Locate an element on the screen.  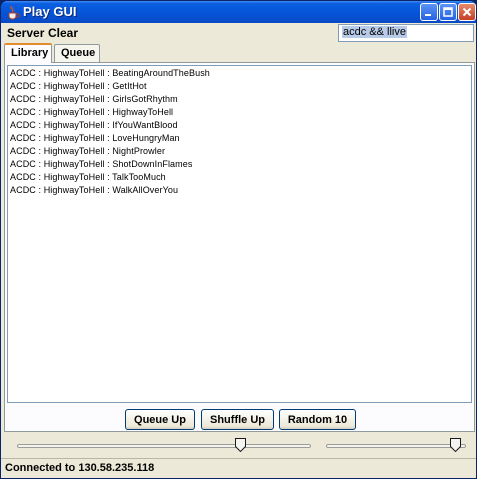
menu-server: Server is located at coordinates (25, 33).